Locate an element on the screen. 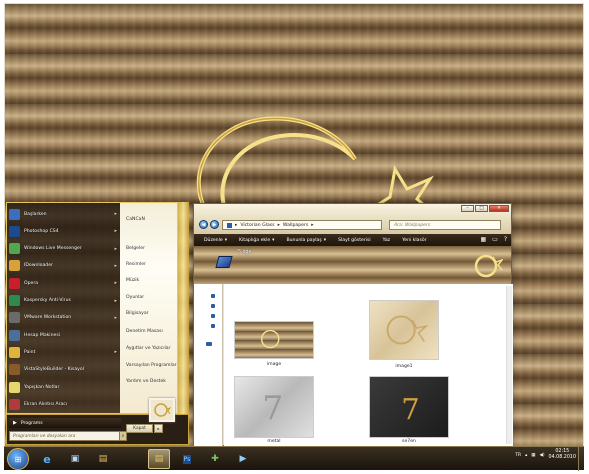 The width and height of the screenshot is (589, 474). clock: 02:15 04.08.2010 is located at coordinates (562, 455).